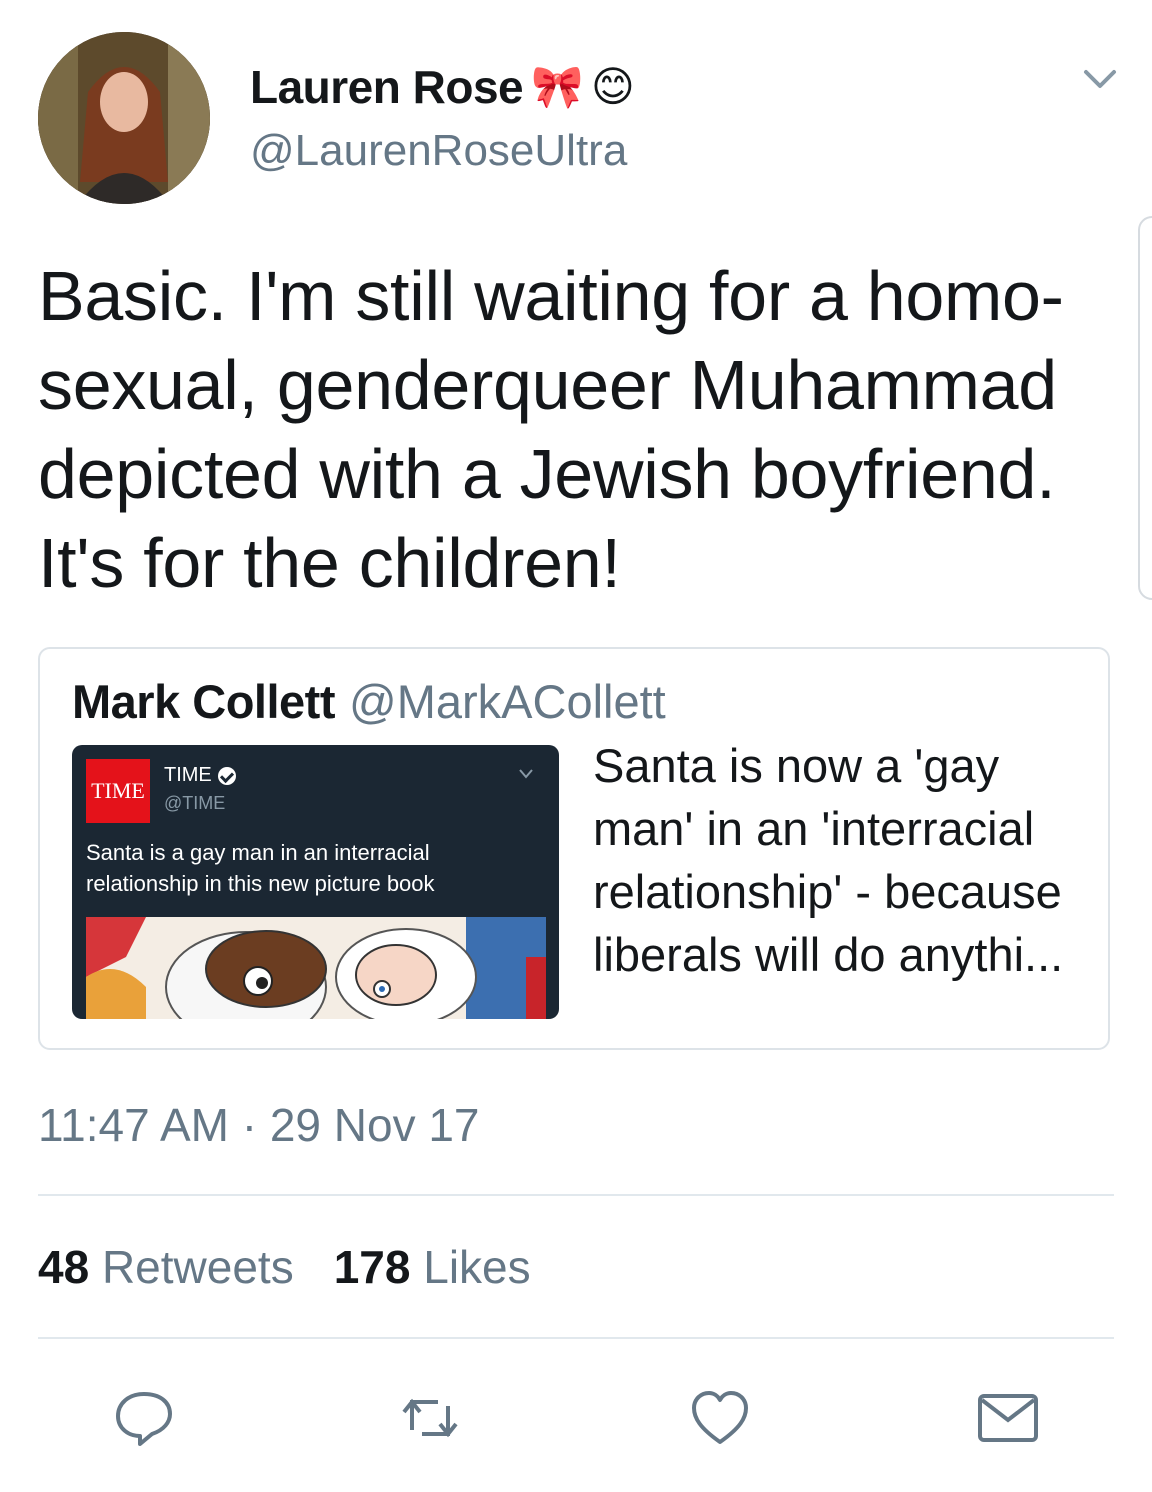  What do you see at coordinates (387, 87) in the screenshot?
I see `author-name: Lauren Rose` at bounding box center [387, 87].